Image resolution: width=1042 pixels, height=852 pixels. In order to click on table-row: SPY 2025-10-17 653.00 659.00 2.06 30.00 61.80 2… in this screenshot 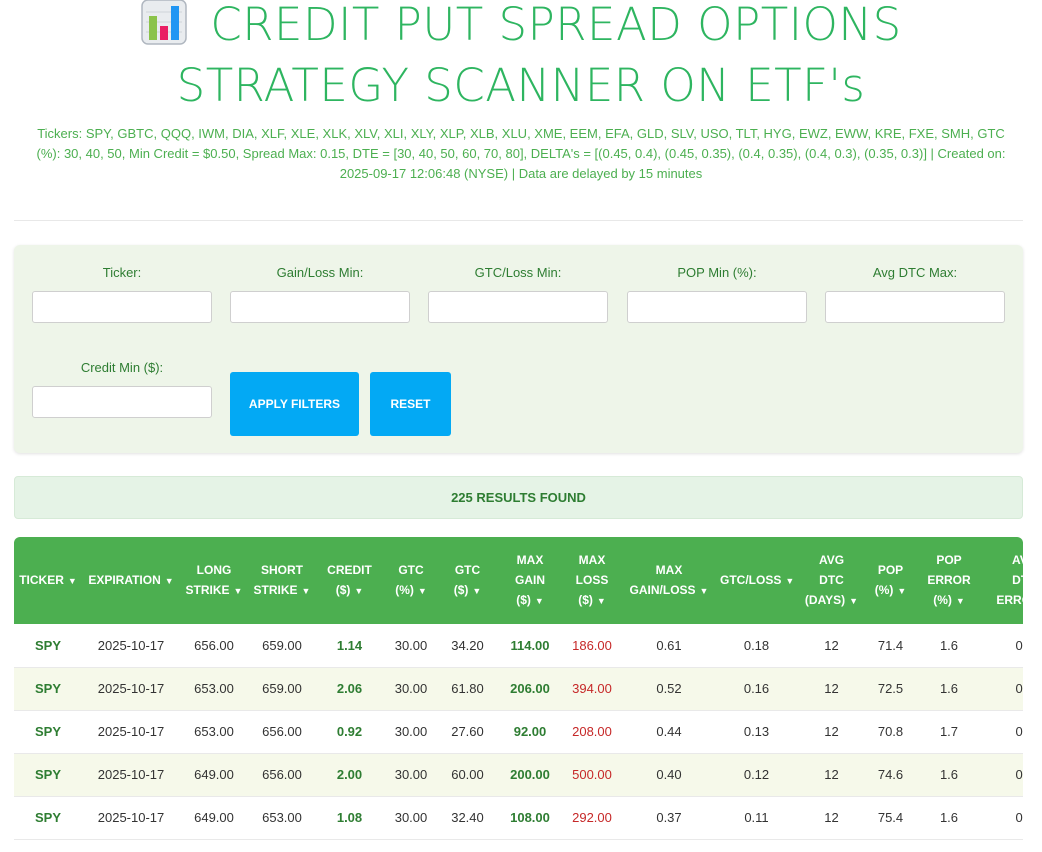, I will do `click(518, 689)`.